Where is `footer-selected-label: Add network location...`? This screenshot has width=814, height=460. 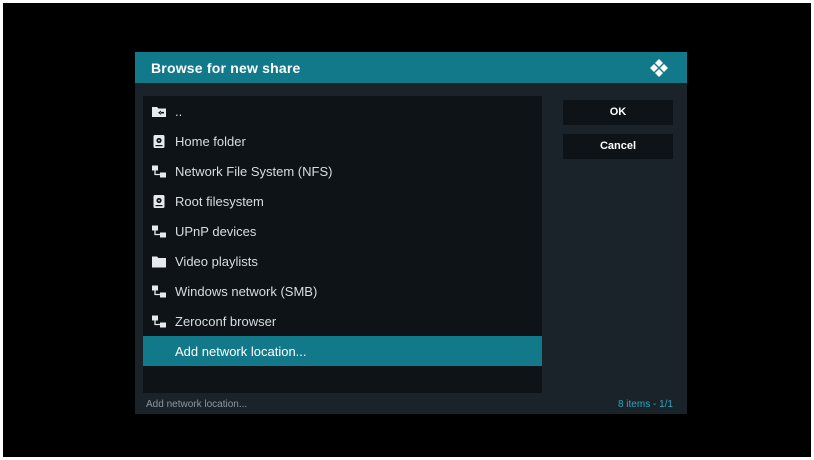 footer-selected-label: Add network location... is located at coordinates (197, 404).